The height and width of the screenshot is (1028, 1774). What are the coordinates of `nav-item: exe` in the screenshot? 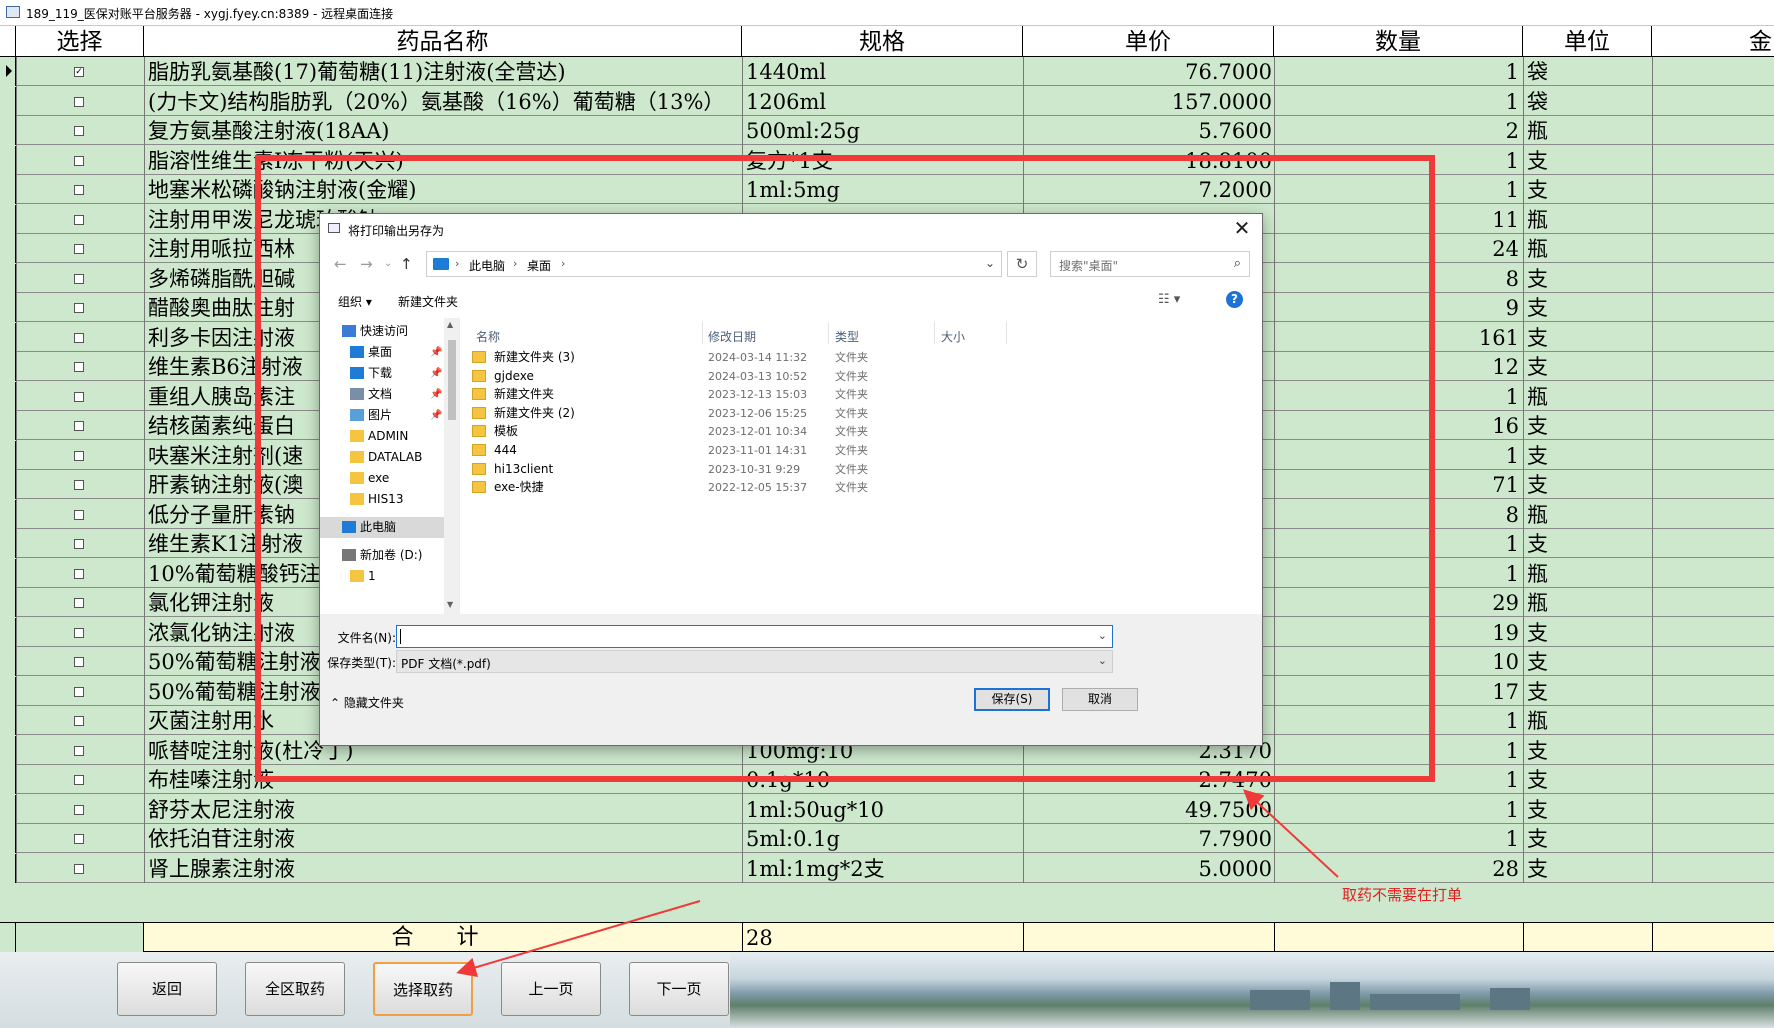 It's located at (382, 478).